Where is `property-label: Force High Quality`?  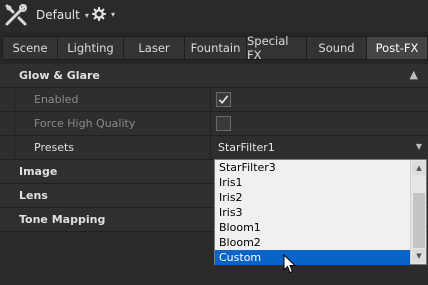
property-label: Force High Quality is located at coordinates (85, 123).